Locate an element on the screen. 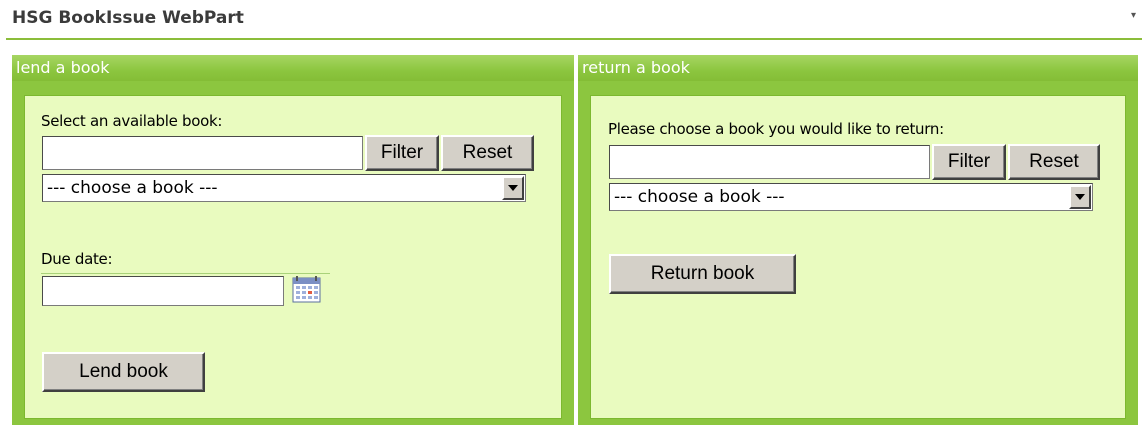 The width and height of the screenshot is (1142, 426). lend-book-select: --- choose a book --- is located at coordinates (284, 188).